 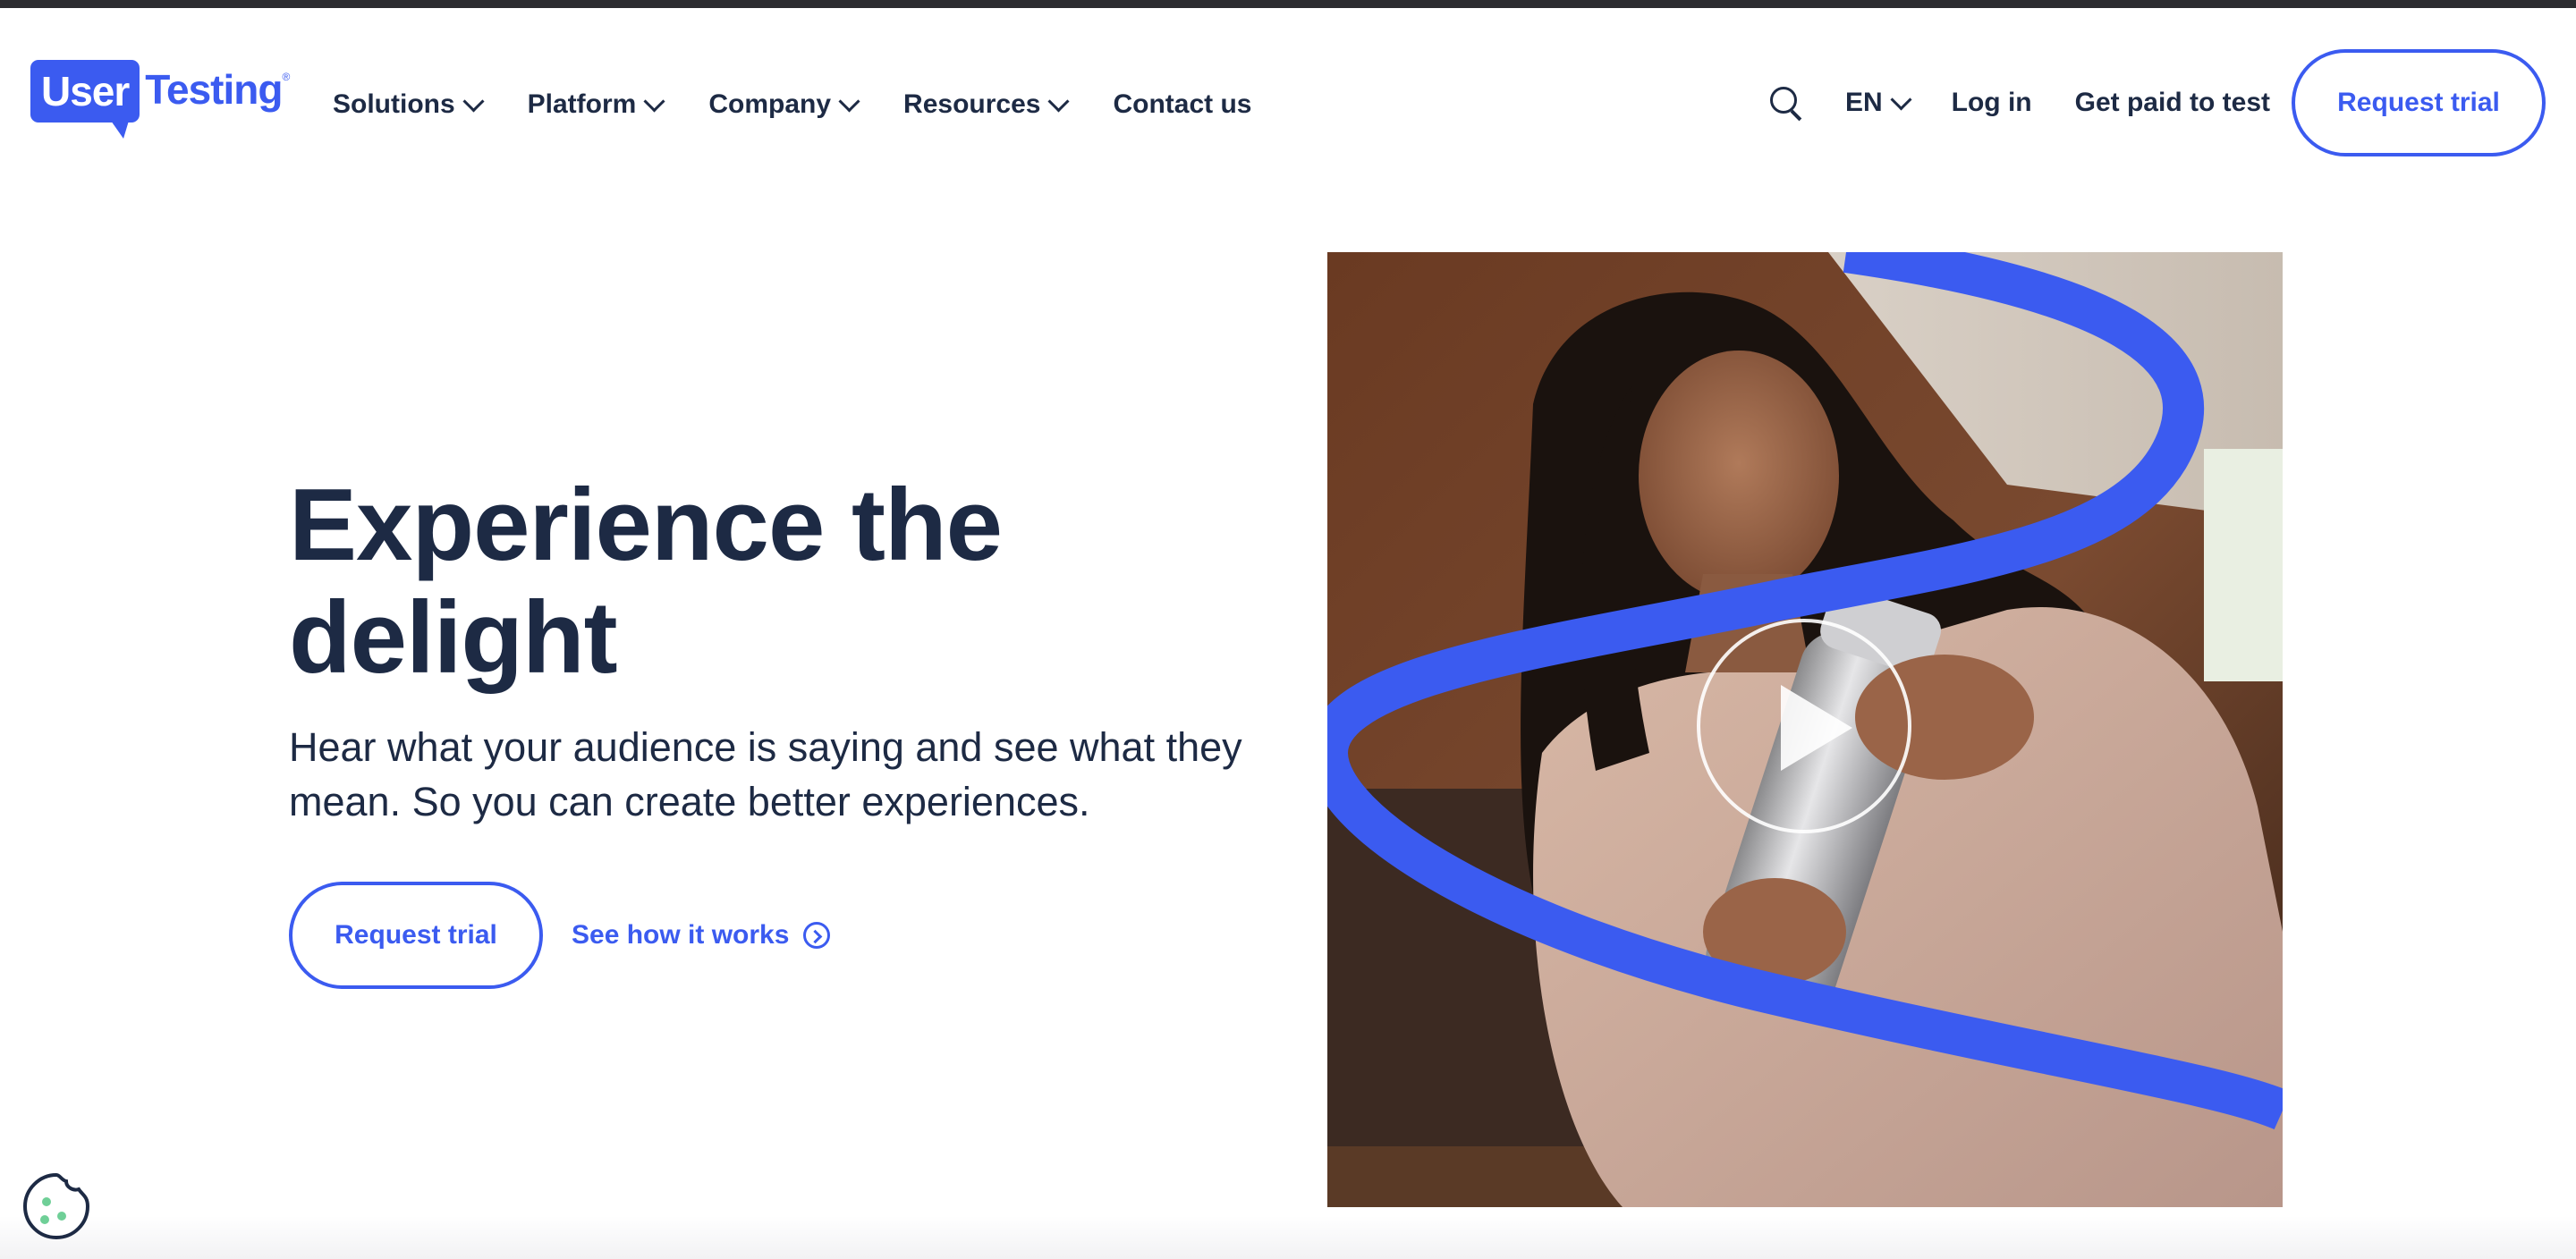 What do you see at coordinates (1804, 726) in the screenshot?
I see `play-icon` at bounding box center [1804, 726].